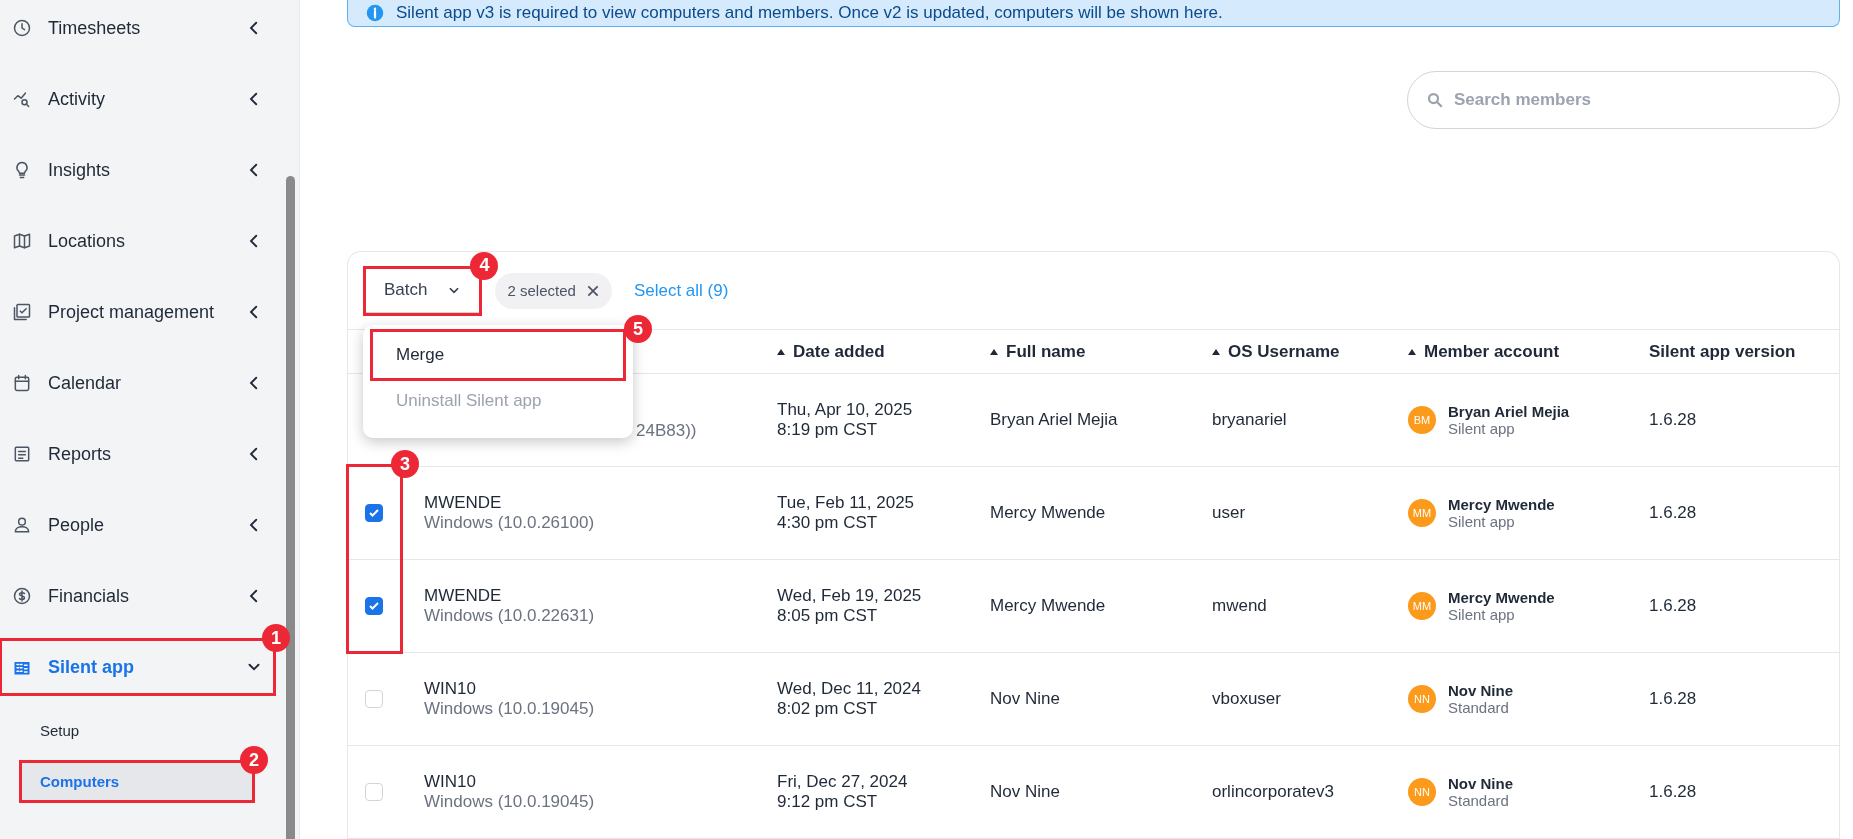 Image resolution: width=1853 pixels, height=839 pixels. I want to click on column-header: Member account, so click(1518, 351).